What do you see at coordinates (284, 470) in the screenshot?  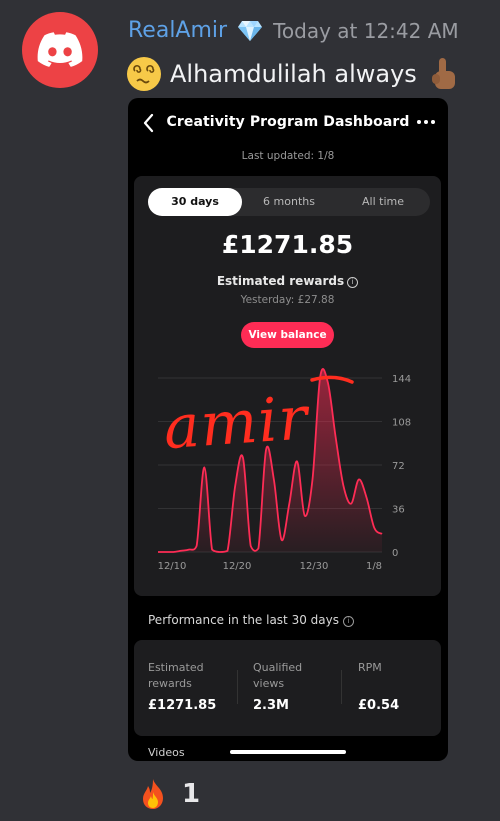 I see `rewards-chart: 0 36 72 108 144 12/10 12/20 12/30 1/8 amir` at bounding box center [284, 470].